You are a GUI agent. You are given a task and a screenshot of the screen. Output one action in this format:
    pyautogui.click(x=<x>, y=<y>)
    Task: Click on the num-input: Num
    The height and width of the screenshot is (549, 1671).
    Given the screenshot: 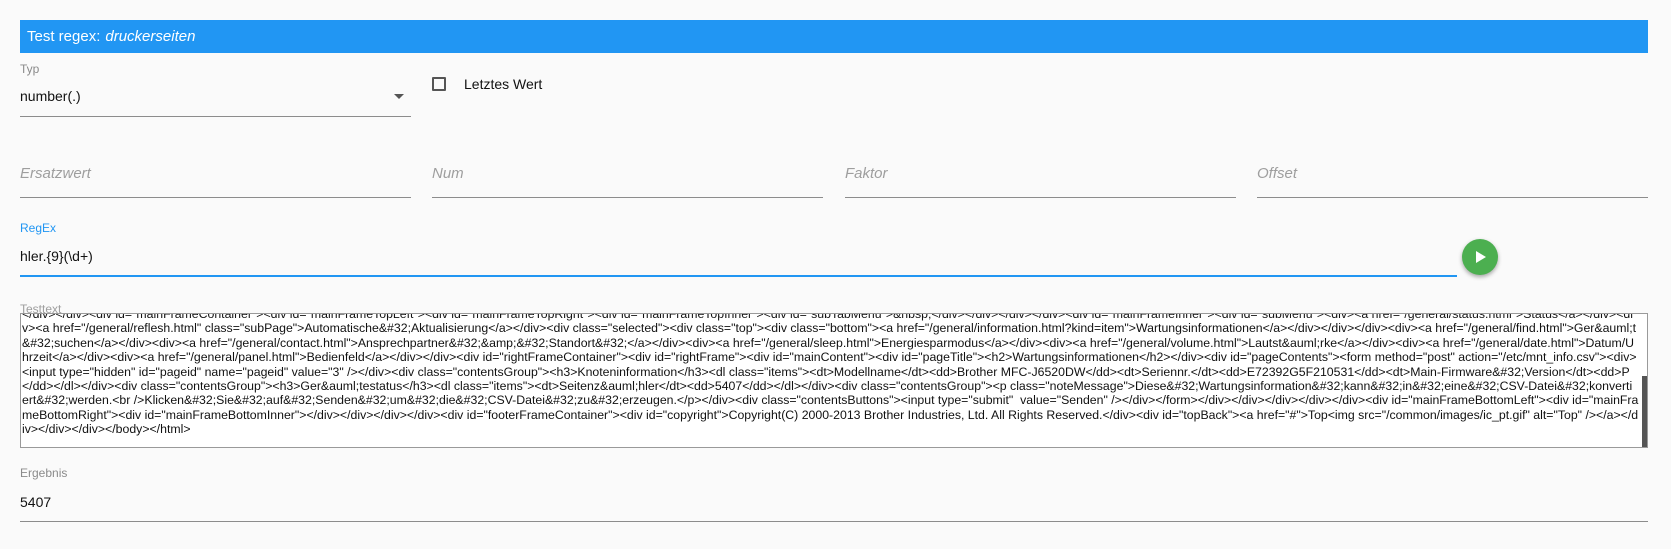 What is the action you would take?
    pyautogui.click(x=627, y=179)
    